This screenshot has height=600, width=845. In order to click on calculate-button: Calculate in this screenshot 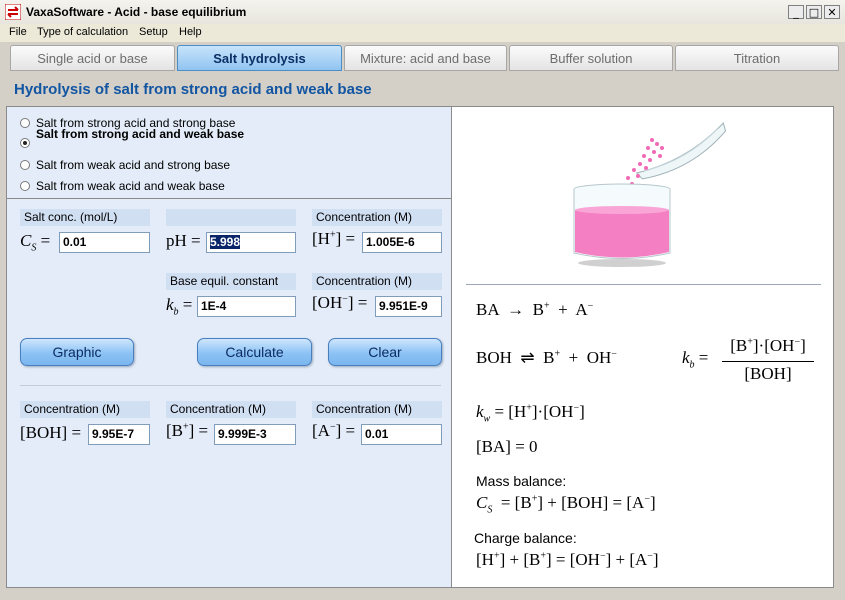, I will do `click(254, 352)`.